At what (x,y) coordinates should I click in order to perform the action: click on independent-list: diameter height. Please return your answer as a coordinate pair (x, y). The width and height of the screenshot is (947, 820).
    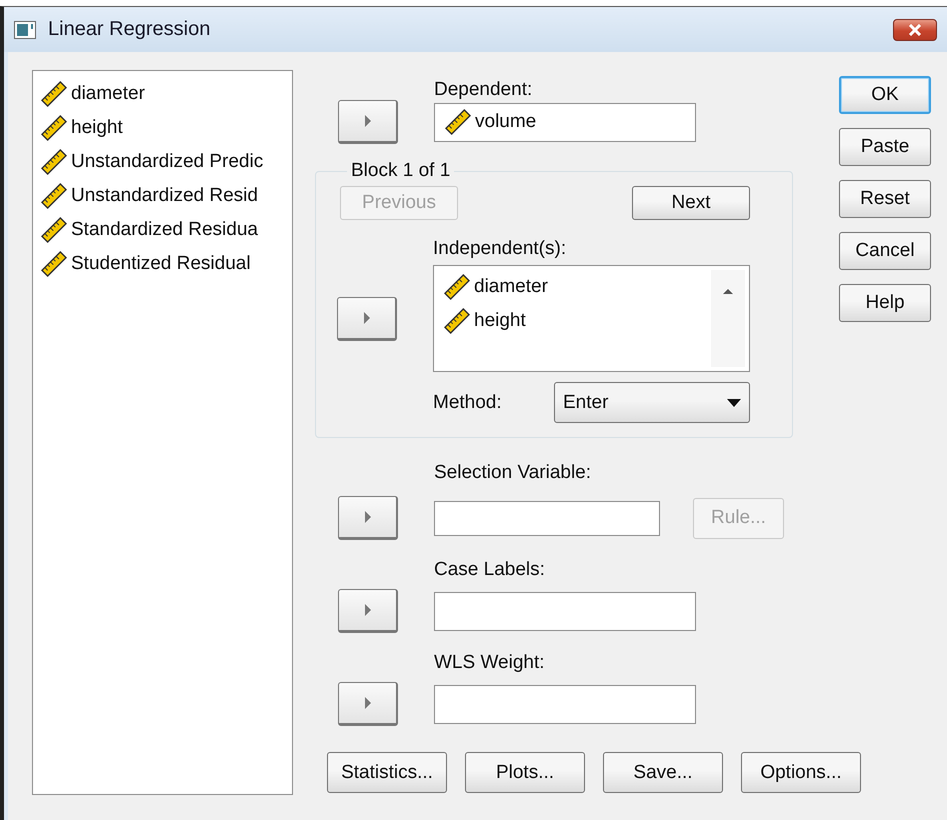
    Looking at the image, I should click on (591, 318).